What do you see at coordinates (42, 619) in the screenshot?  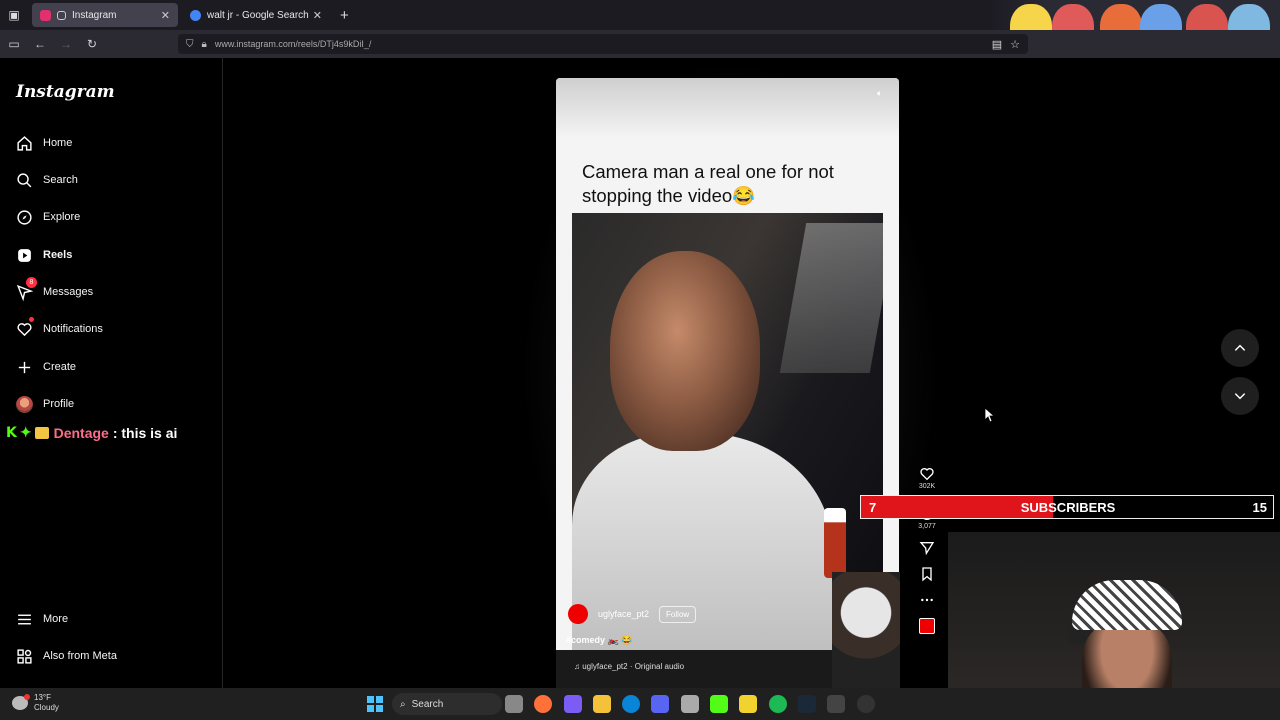 I see `sidebar-item-more: More` at bounding box center [42, 619].